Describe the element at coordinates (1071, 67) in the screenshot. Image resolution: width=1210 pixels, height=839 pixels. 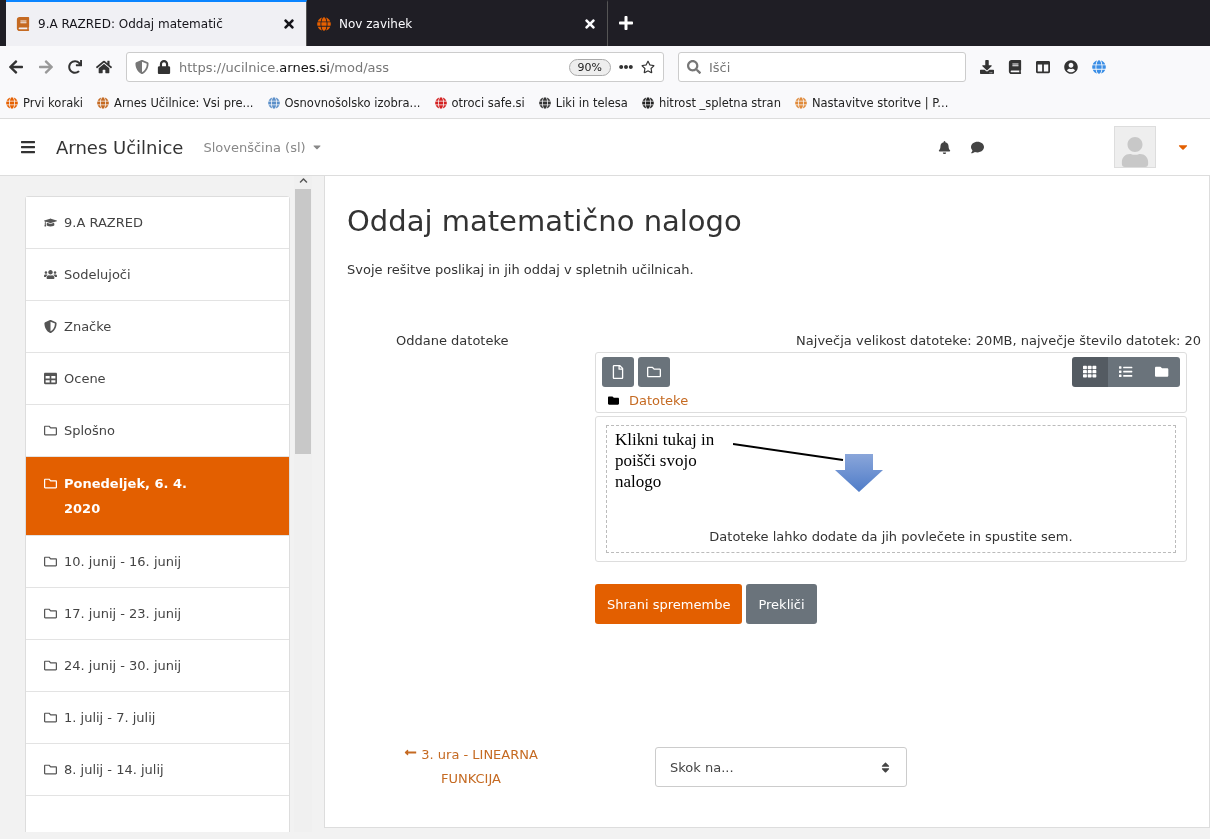
I see `account-icon` at that location.